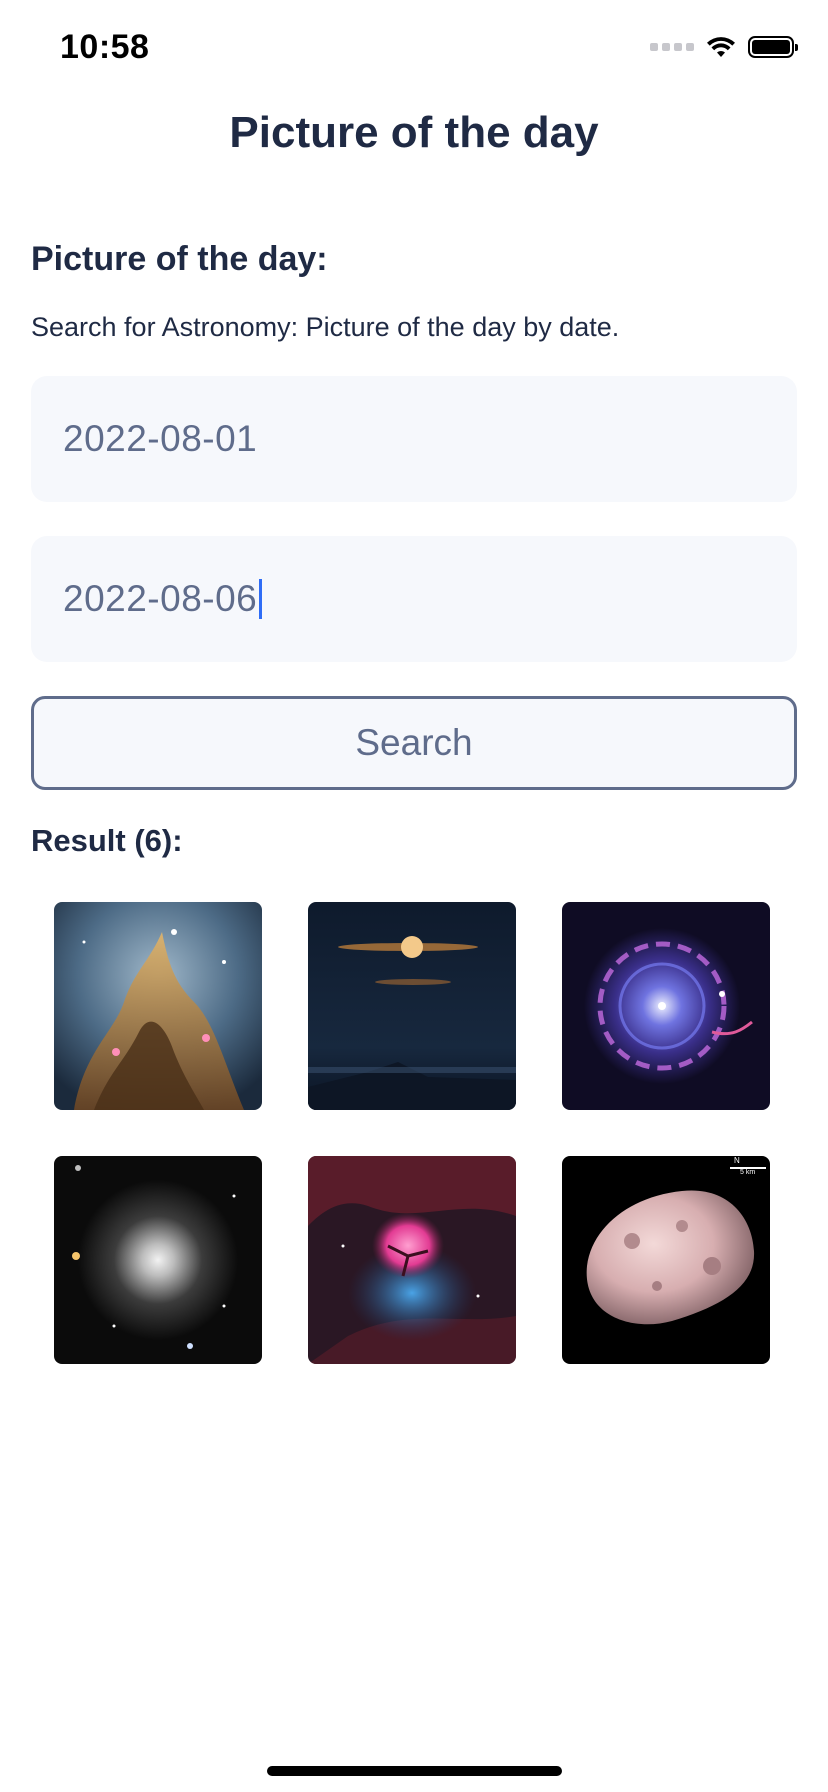  I want to click on result-count-label: Result (6):, so click(107, 840).